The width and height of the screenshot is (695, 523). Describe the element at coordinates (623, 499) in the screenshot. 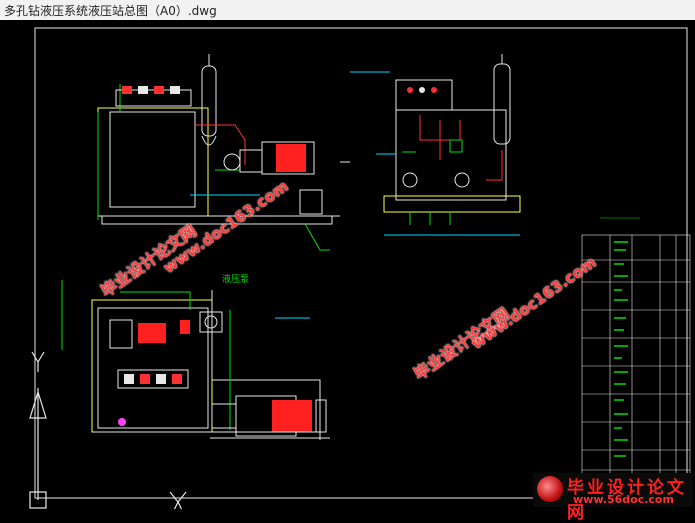

I see `badge-site-url: www.56doc.com` at that location.